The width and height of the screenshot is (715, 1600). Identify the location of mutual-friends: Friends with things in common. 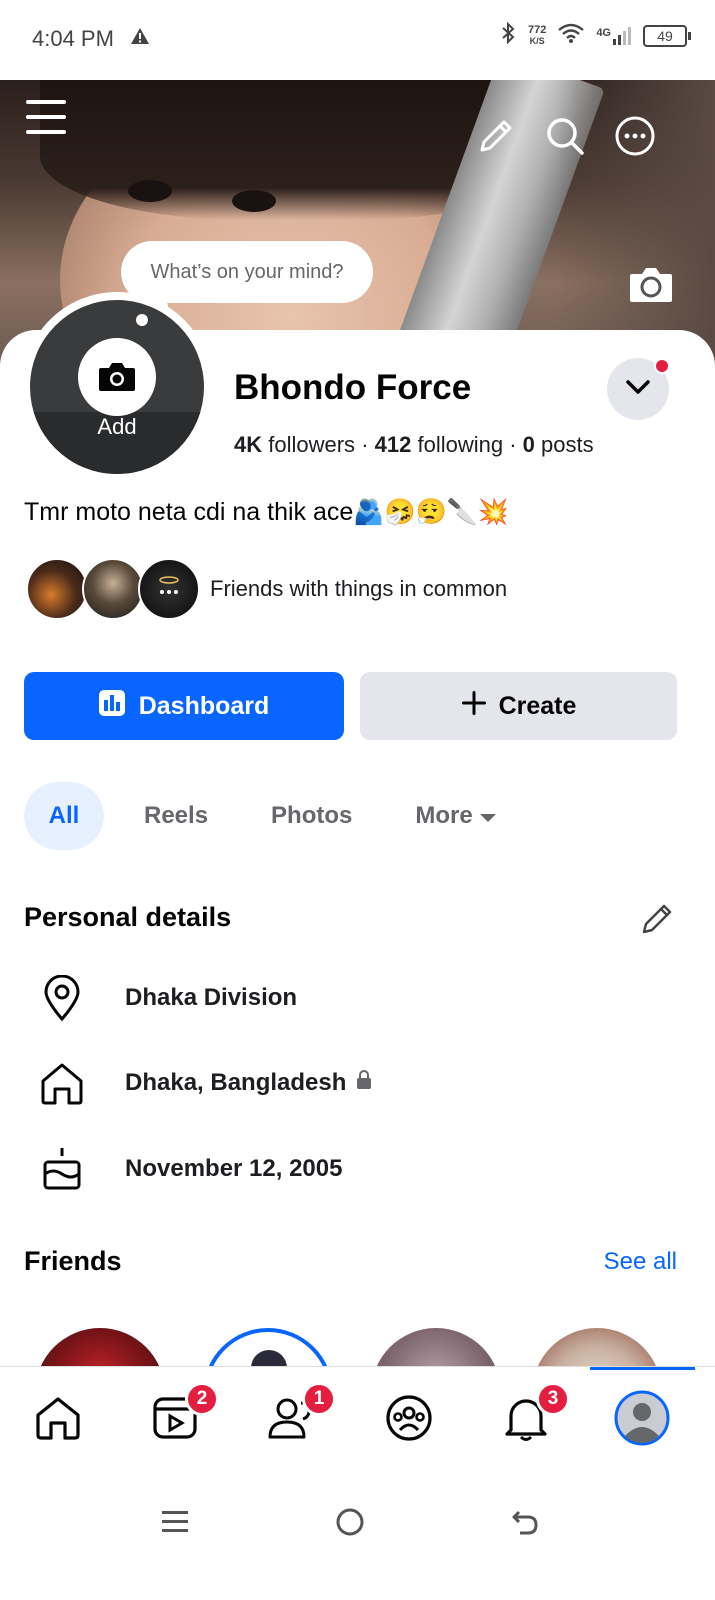
(266, 589).